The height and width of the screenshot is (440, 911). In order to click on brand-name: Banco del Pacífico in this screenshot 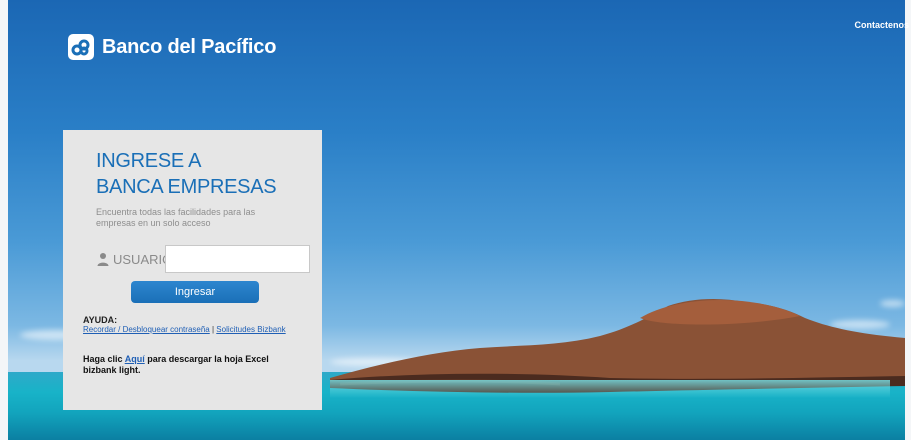, I will do `click(189, 46)`.